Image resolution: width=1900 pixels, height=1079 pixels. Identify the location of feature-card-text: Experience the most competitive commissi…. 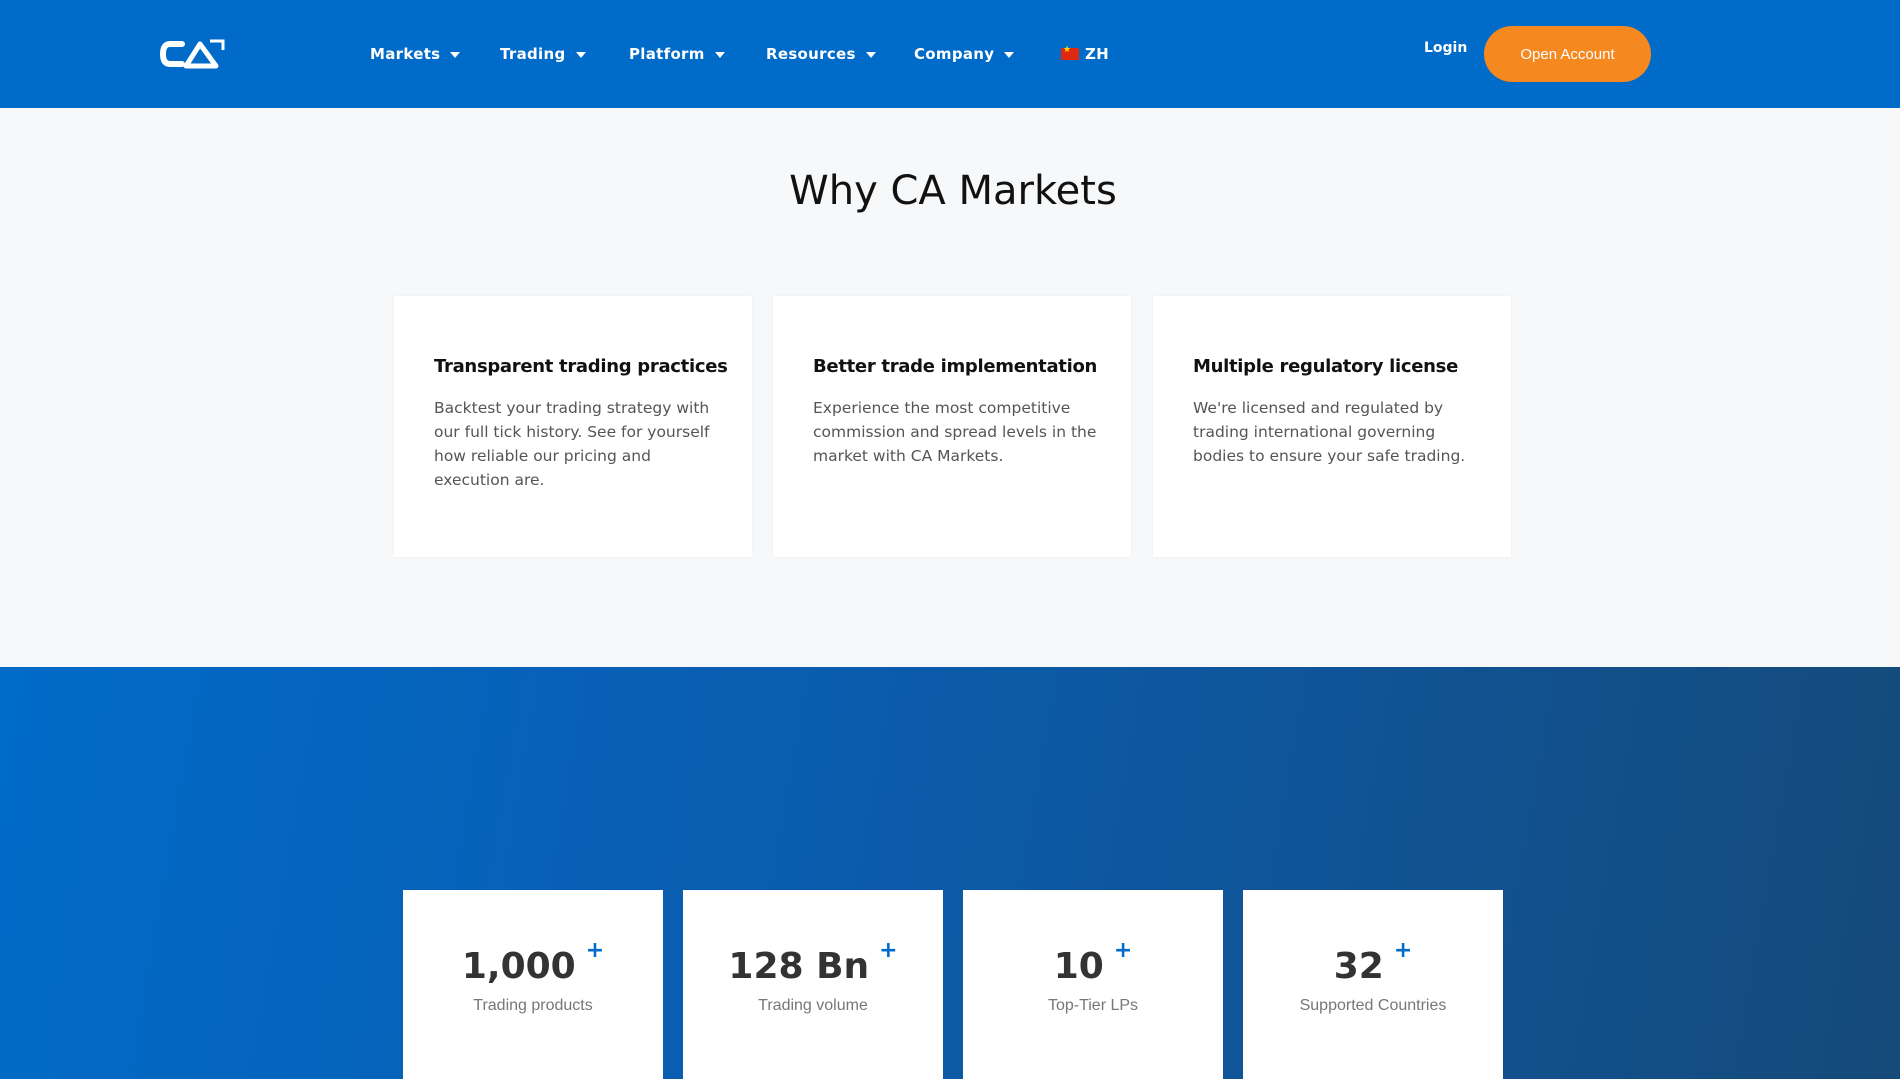
(955, 432).